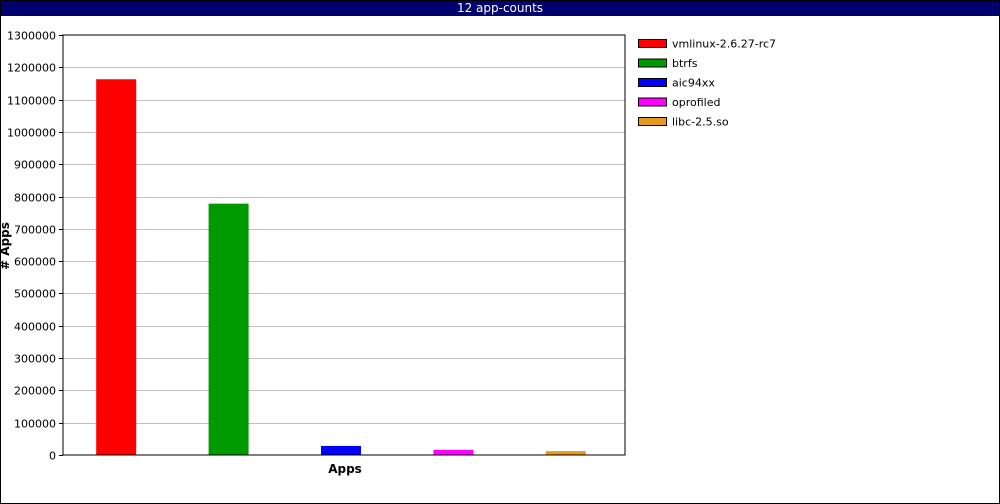  I want to click on y-tick-label: 600000, so click(35, 262).